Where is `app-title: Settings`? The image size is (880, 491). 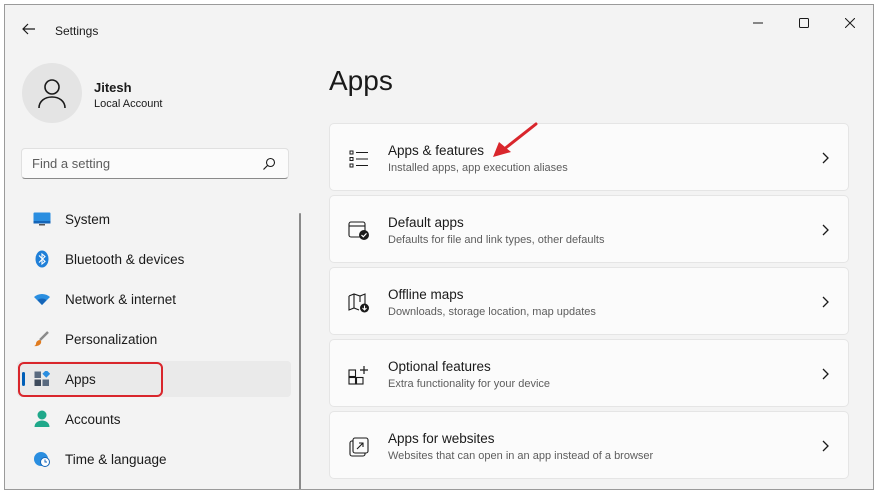
app-title: Settings is located at coordinates (77, 31).